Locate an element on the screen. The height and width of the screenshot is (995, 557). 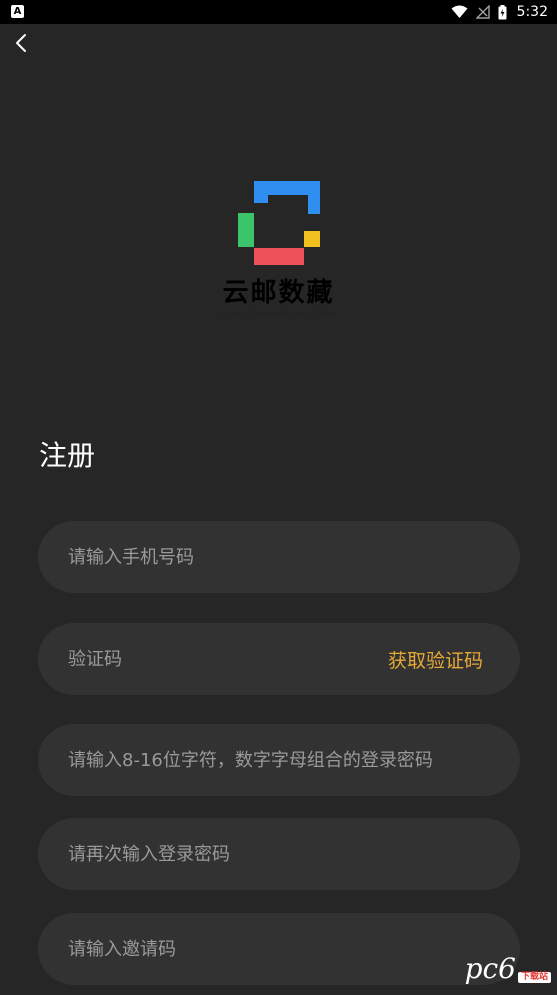
get-code-button: 获取验证码 is located at coordinates (435, 659).